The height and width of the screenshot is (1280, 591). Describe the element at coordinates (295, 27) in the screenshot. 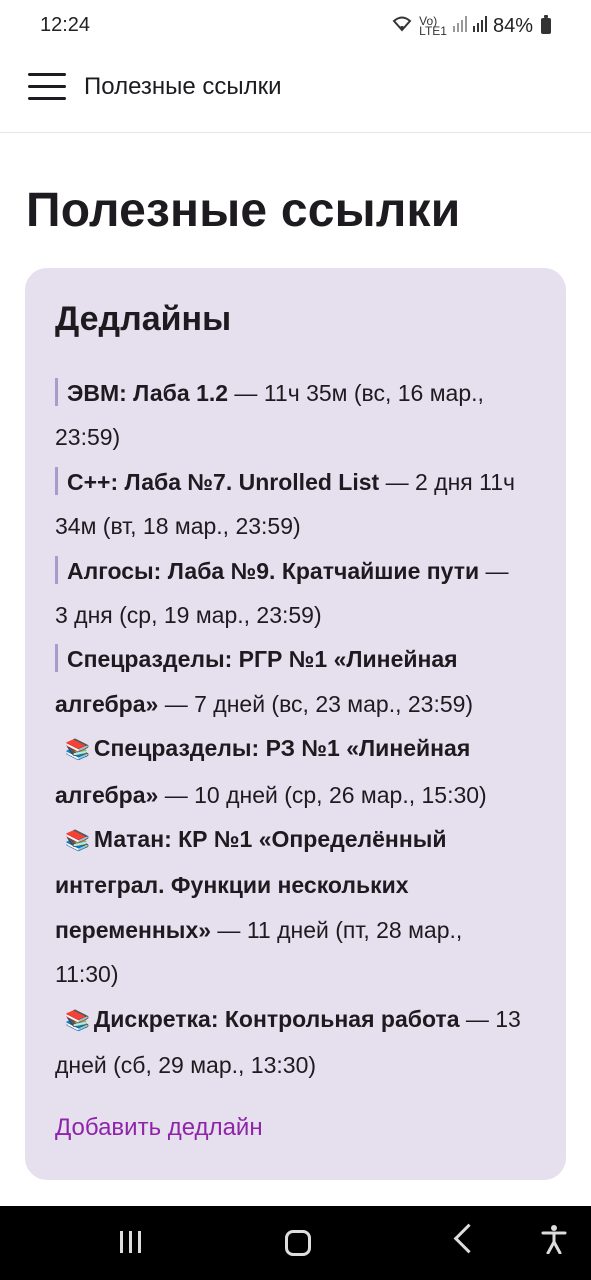

I see `status-bar: 12:24 Vo) LTE1 84%` at that location.